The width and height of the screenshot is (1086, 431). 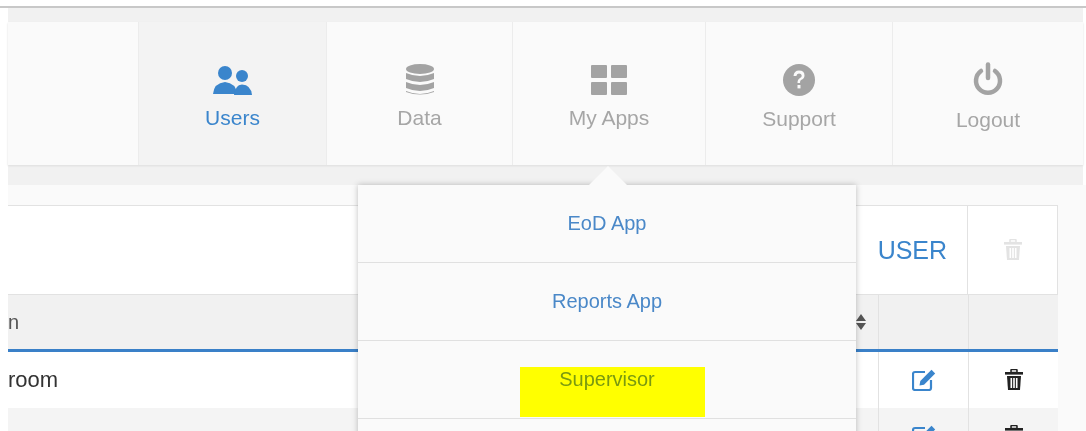 What do you see at coordinates (608, 93) in the screenshot?
I see `nav-tab: My Apps` at bounding box center [608, 93].